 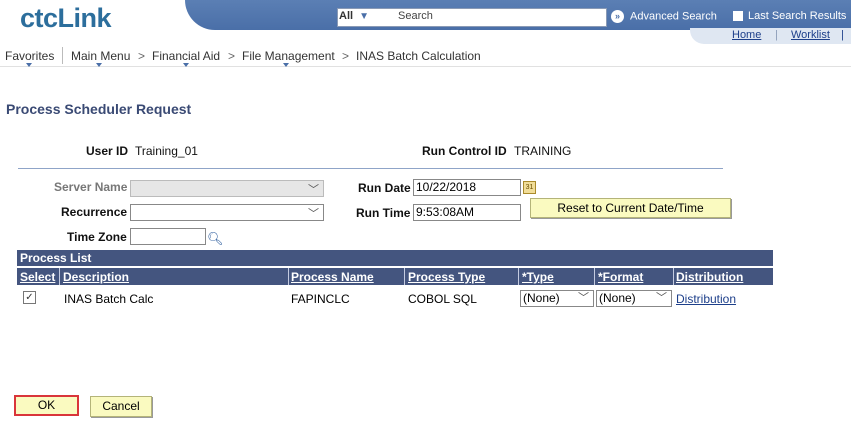 What do you see at coordinates (215, 239) in the screenshot?
I see `magnifier-lookup-icon: 🔍︎` at bounding box center [215, 239].